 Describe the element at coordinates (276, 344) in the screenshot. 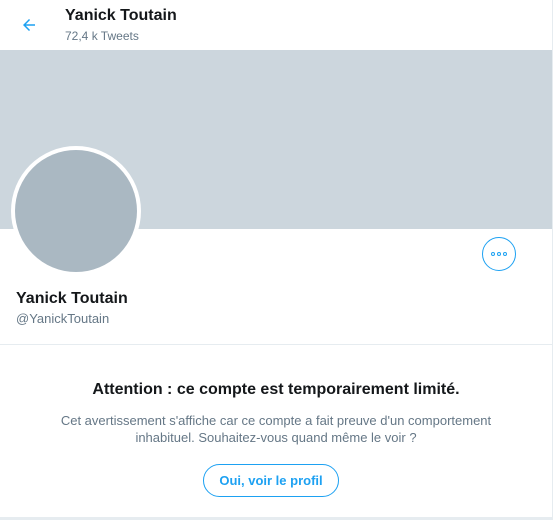

I see `divider` at that location.